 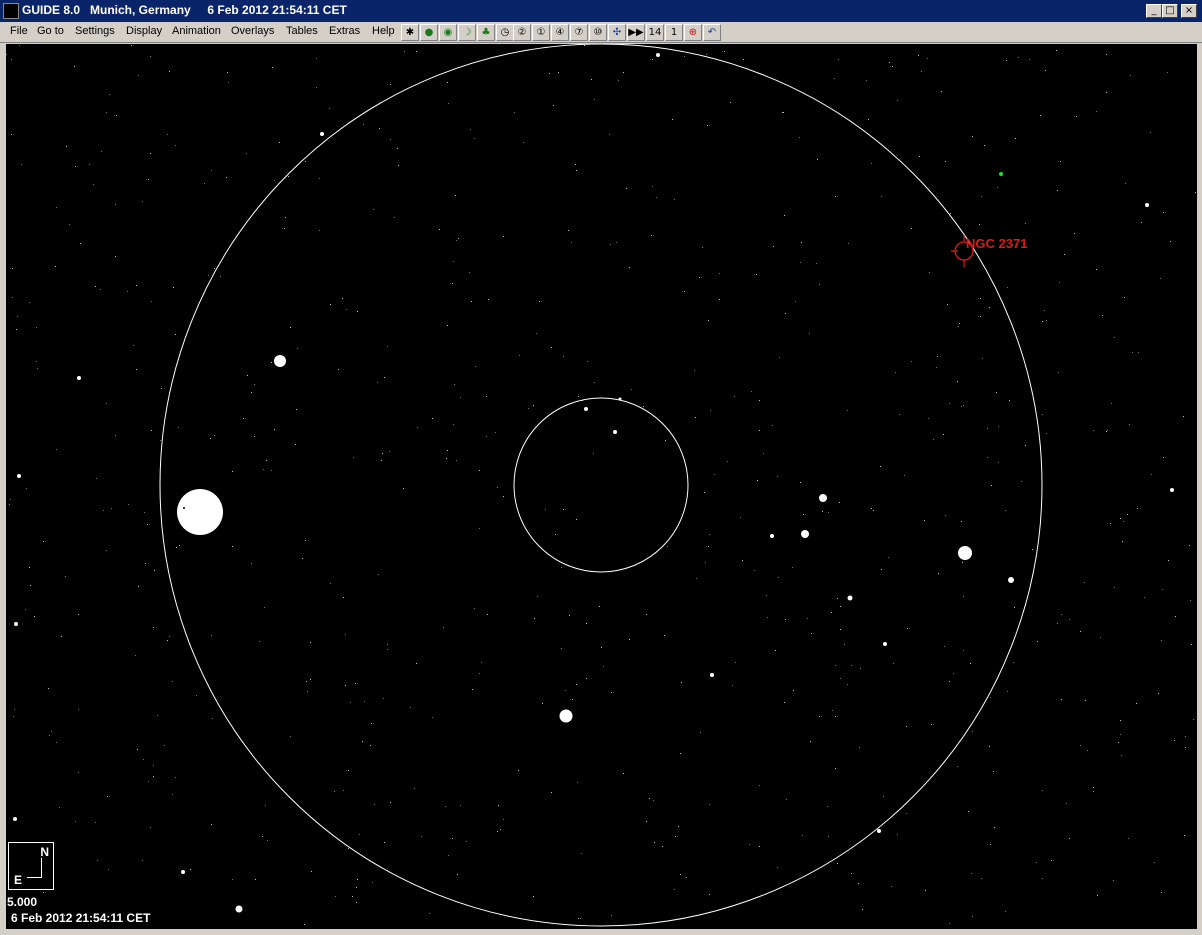 I want to click on step-14-icon: 14, so click(x=655, y=32).